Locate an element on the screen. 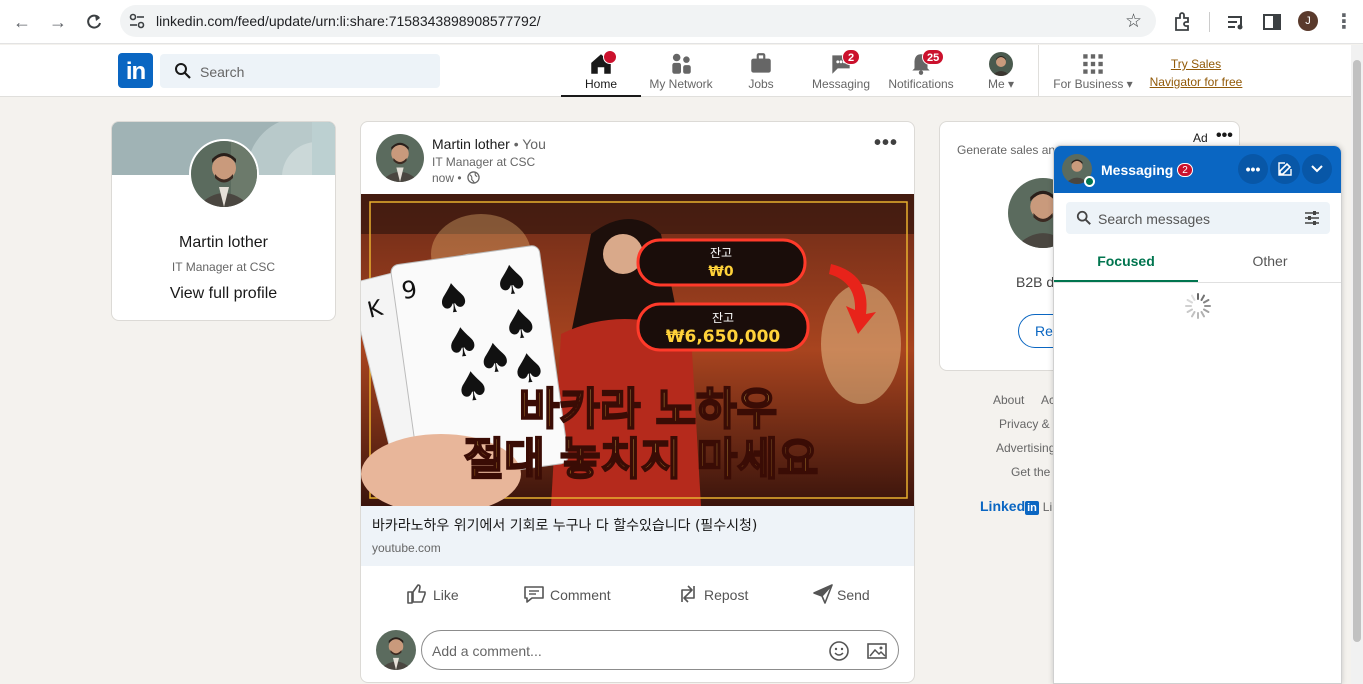 This screenshot has height=684, width=1363. nav-messaging-label: Messaging is located at coordinates (841, 84).